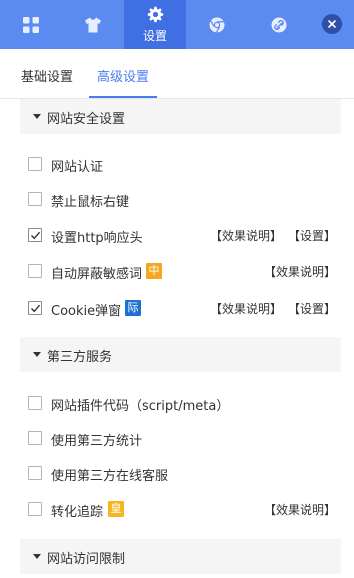 The width and height of the screenshot is (354, 578). I want to click on section-header-third-party: 第三方服务, so click(180, 354).